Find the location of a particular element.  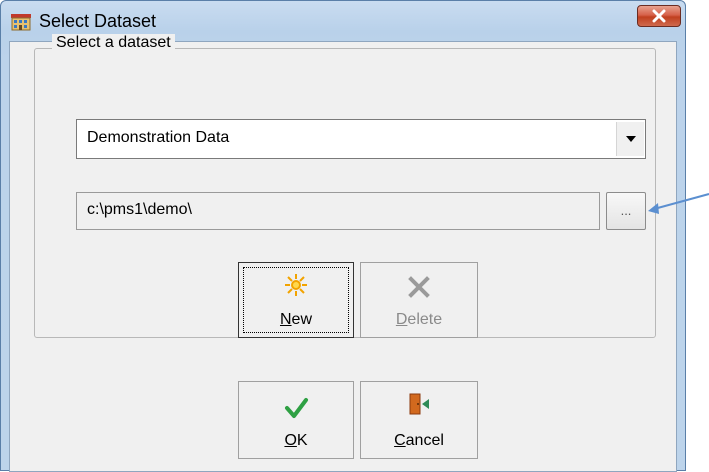

new-button-label: New is located at coordinates (295, 319).